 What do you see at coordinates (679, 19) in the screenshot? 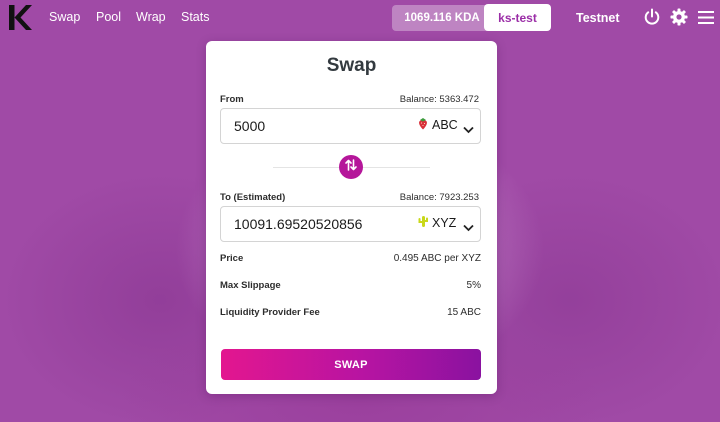
I see `gear-icon` at bounding box center [679, 19].